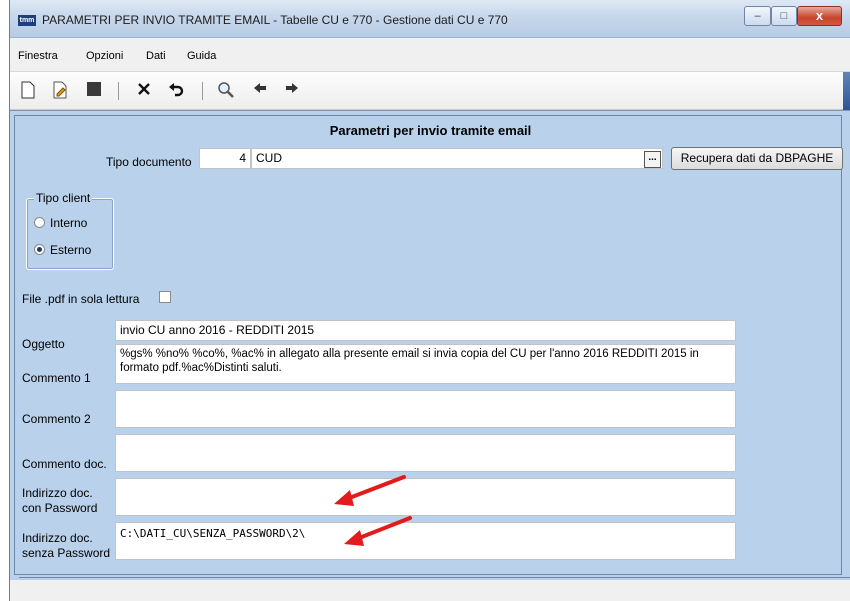 Image resolution: width=850 pixels, height=601 pixels. I want to click on menu-dati: Dati, so click(156, 56).